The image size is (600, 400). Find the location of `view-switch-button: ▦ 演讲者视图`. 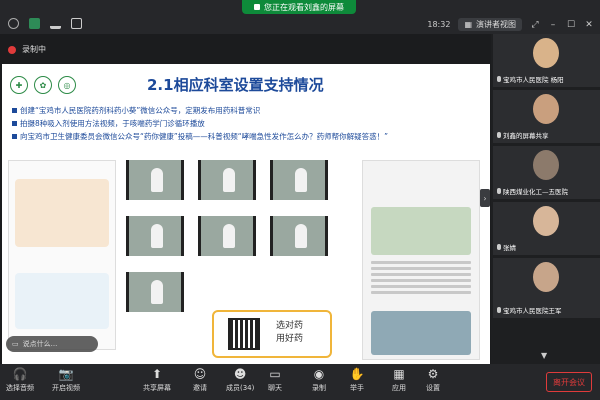

view-switch-button: ▦ 演讲者视图 is located at coordinates (490, 24).